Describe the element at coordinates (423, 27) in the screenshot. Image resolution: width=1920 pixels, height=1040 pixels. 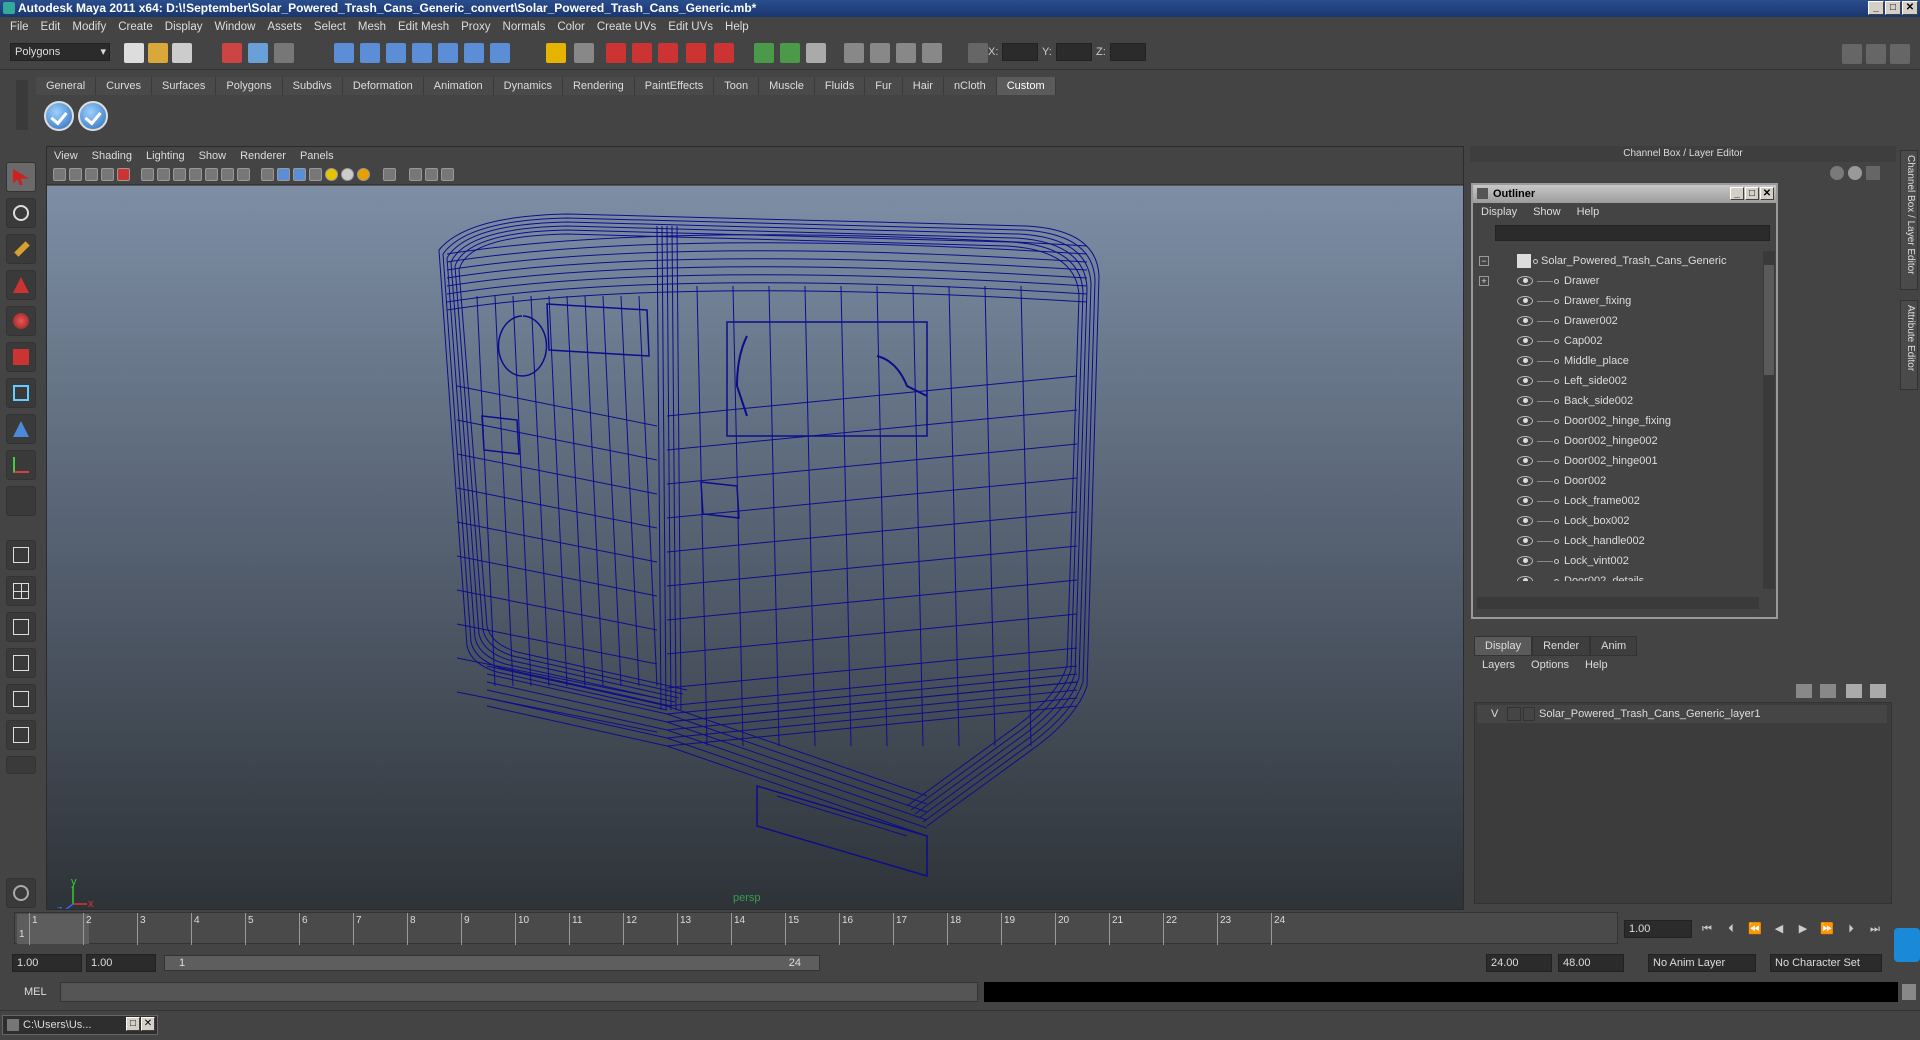
I see `menu-edit-mesh: Edit Mesh` at that location.